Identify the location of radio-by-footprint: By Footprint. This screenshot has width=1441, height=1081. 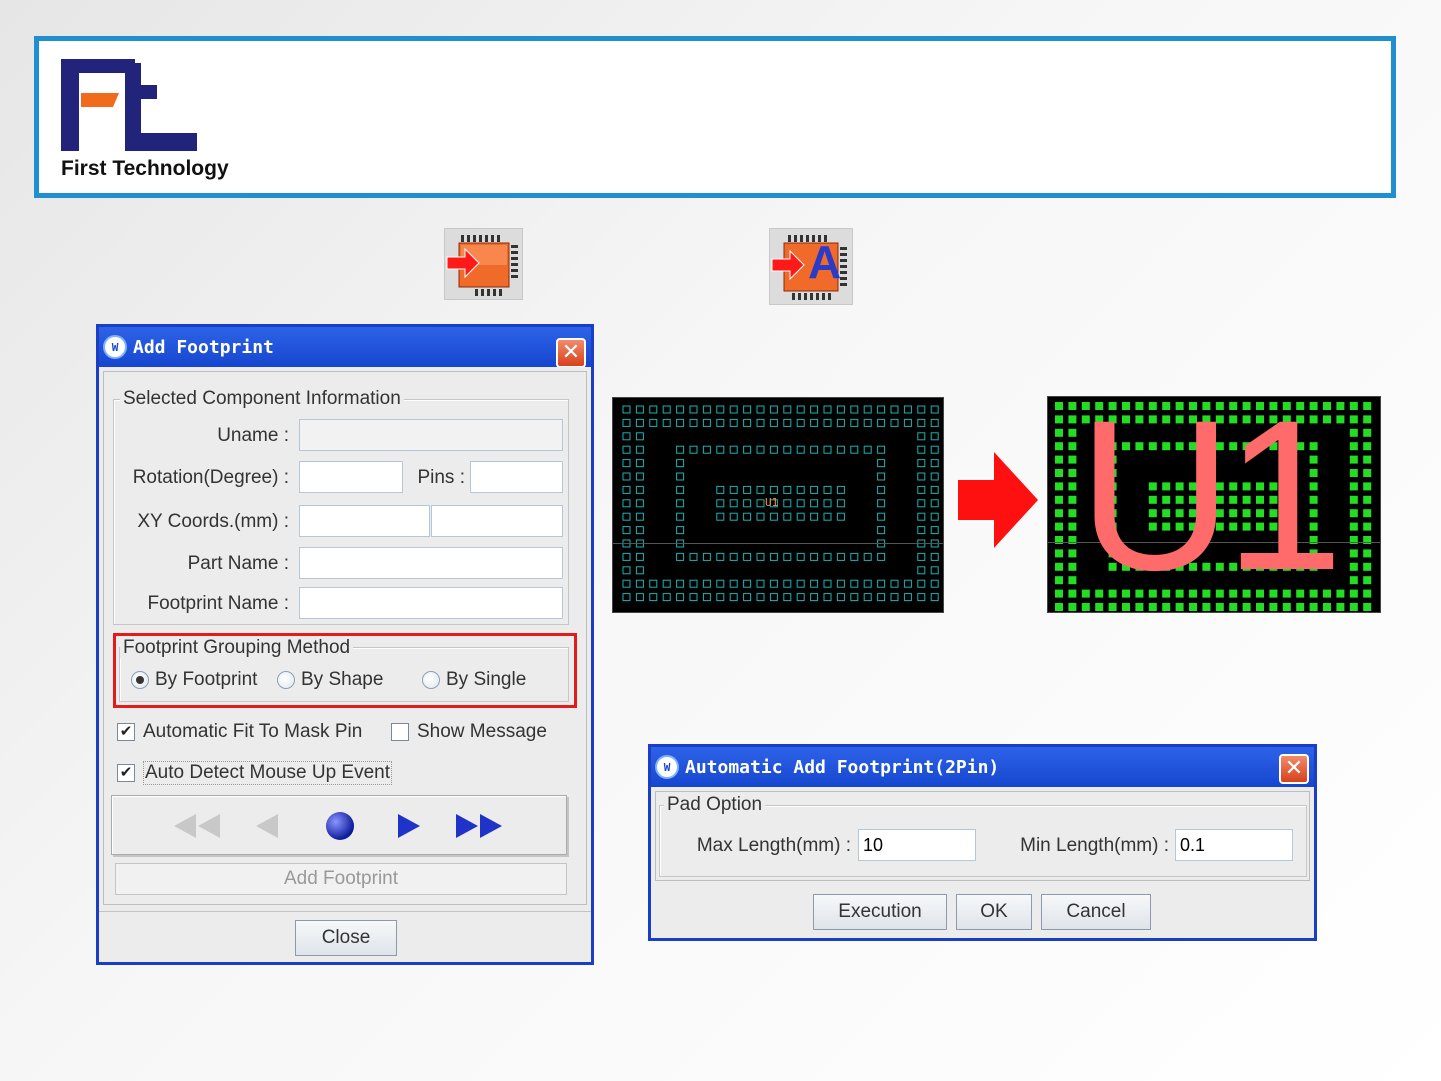
(194, 680).